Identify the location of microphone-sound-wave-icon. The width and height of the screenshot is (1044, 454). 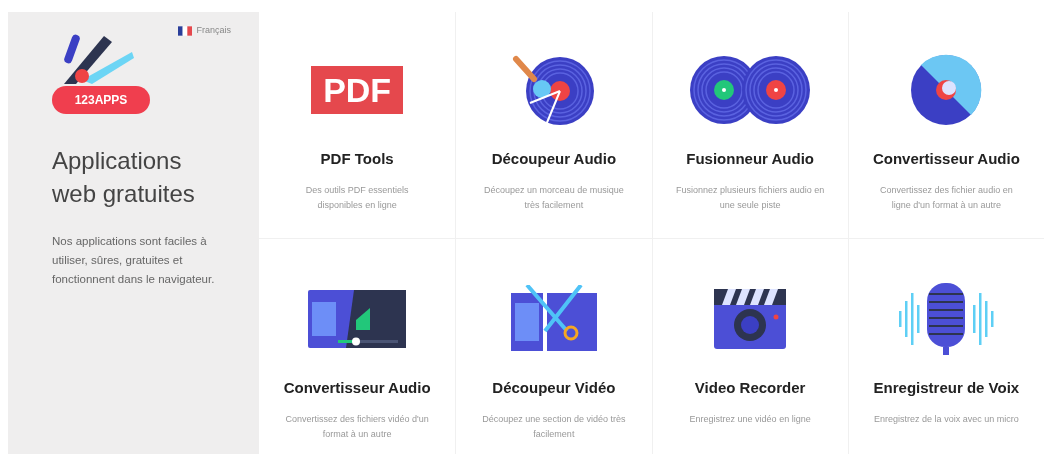
(946, 319).